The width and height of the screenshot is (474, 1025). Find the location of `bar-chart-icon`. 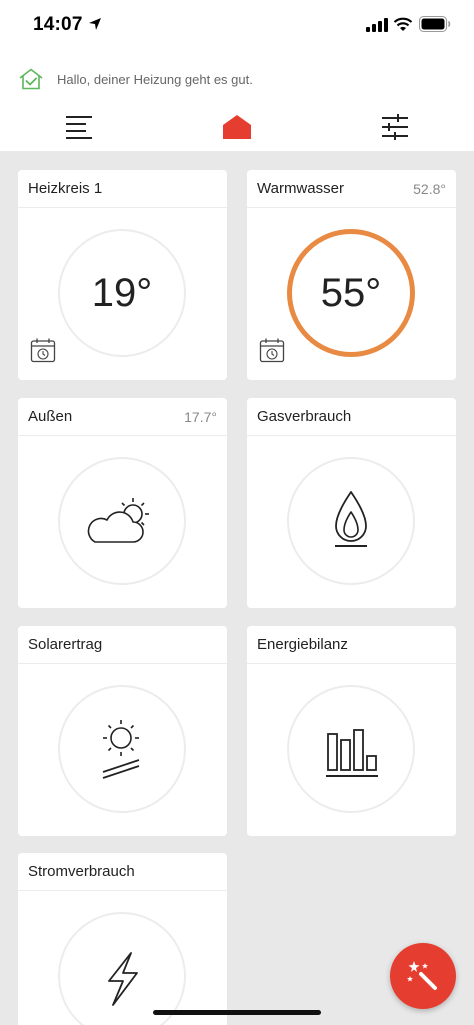

bar-chart-icon is located at coordinates (352, 753).